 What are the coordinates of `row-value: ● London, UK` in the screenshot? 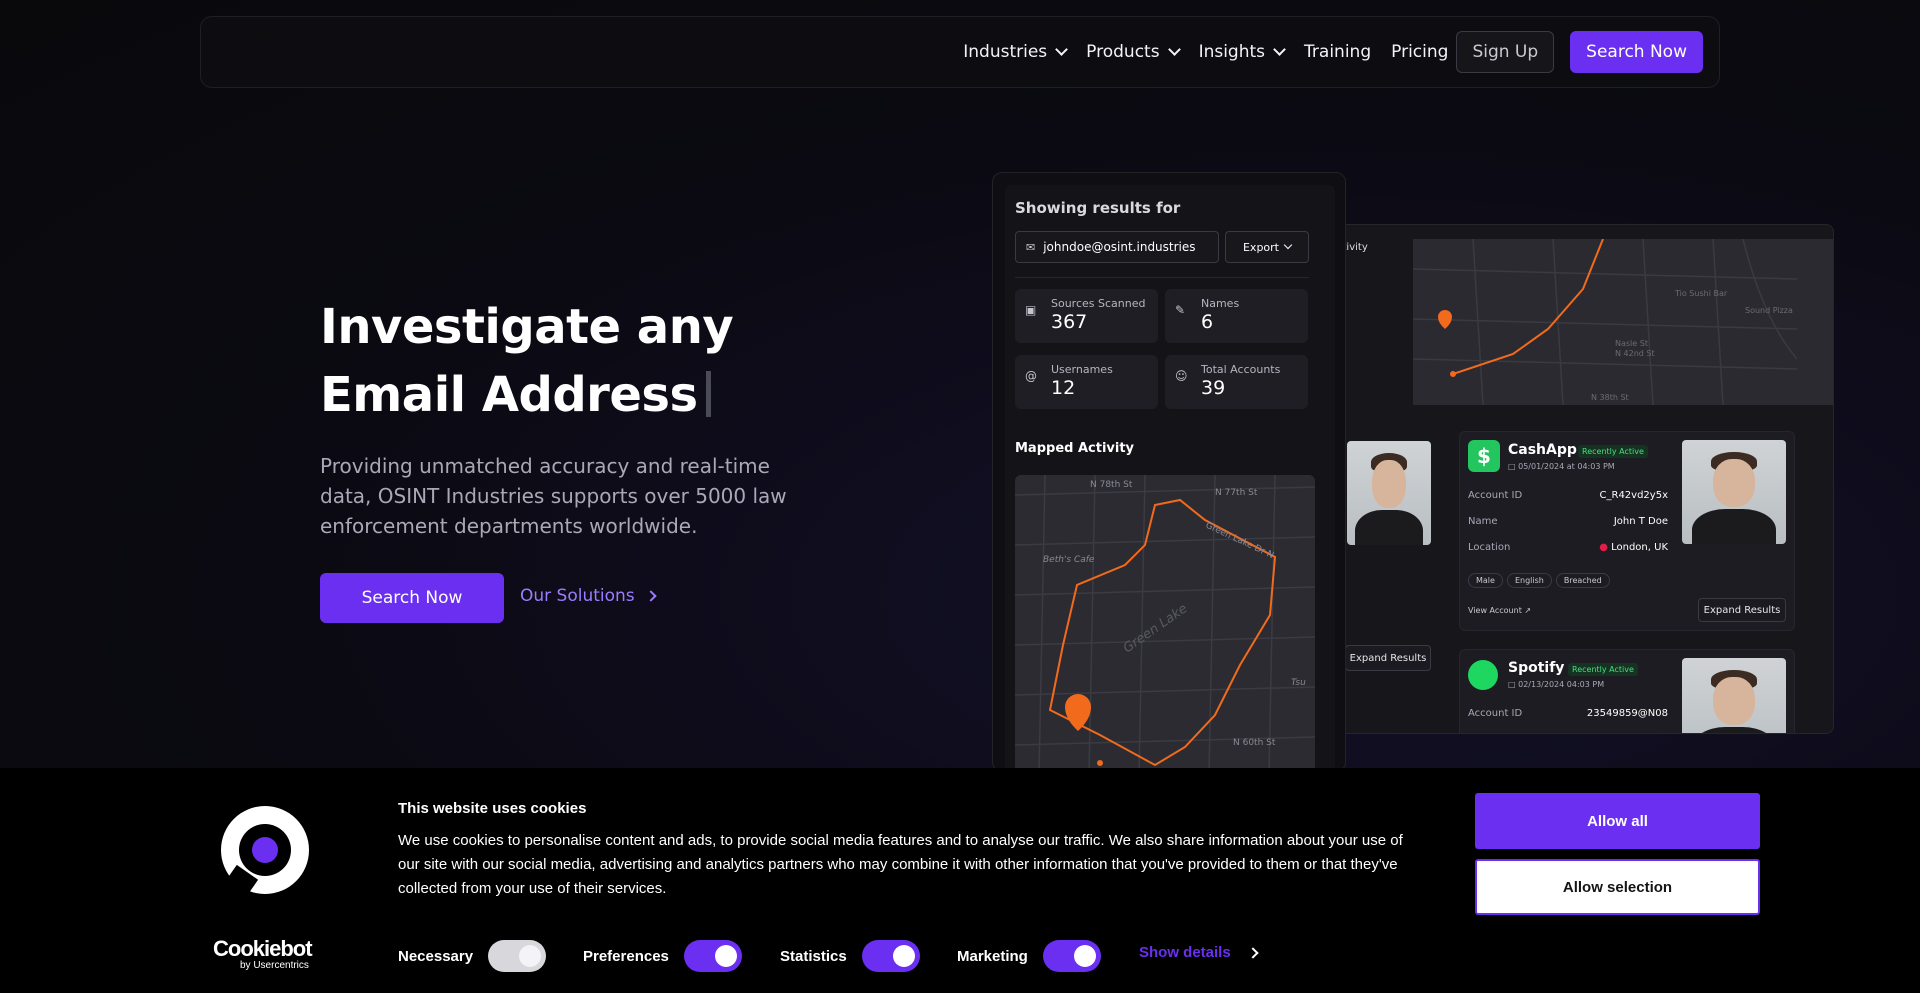 It's located at (1633, 547).